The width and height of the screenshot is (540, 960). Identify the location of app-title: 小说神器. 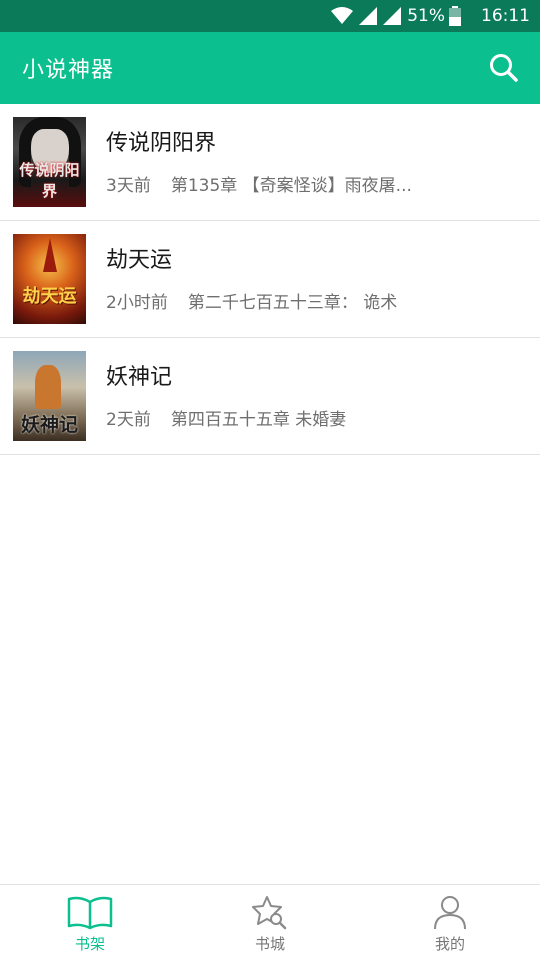
(68, 70).